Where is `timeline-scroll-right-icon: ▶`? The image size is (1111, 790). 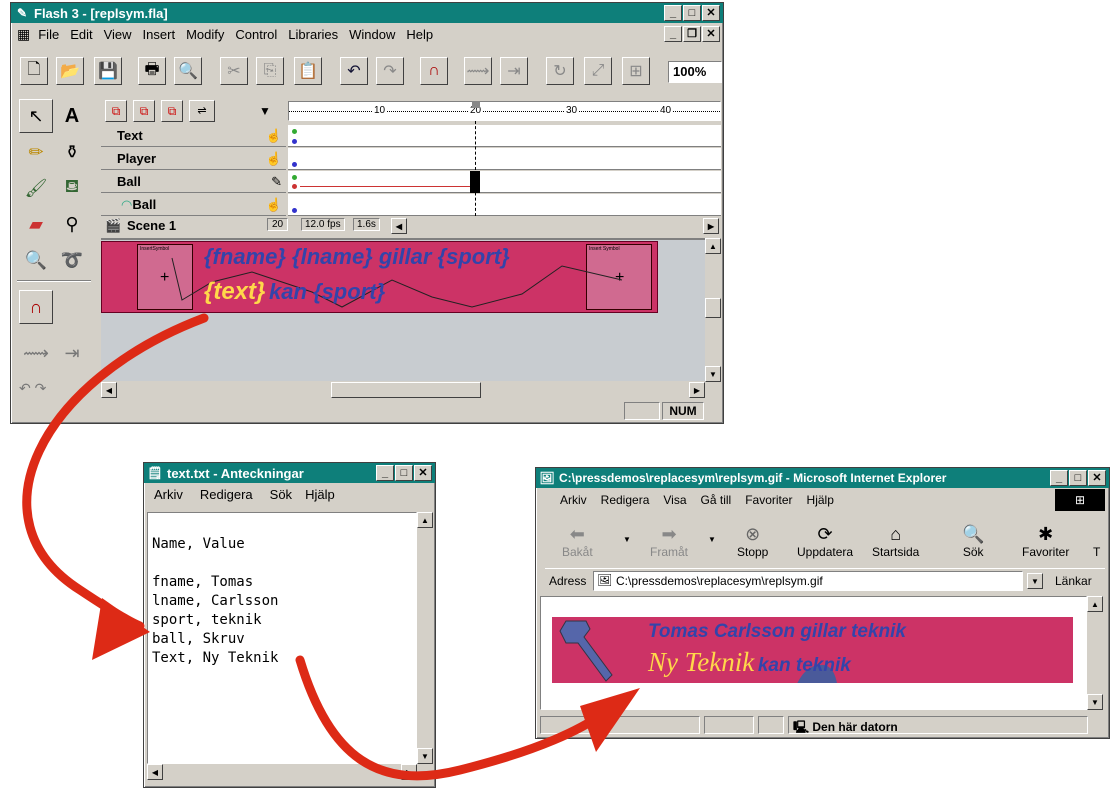
timeline-scroll-right-icon: ▶ is located at coordinates (711, 226).